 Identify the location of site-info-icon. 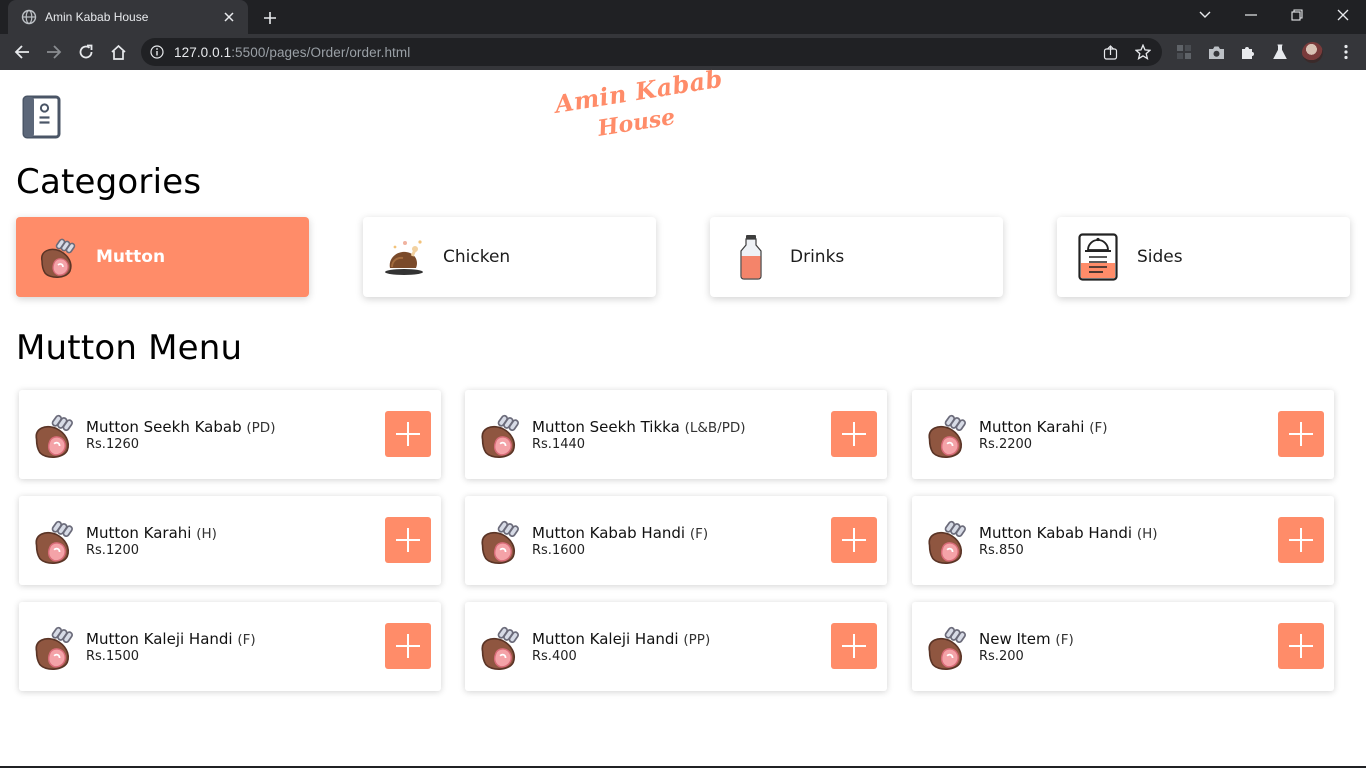
(157, 52).